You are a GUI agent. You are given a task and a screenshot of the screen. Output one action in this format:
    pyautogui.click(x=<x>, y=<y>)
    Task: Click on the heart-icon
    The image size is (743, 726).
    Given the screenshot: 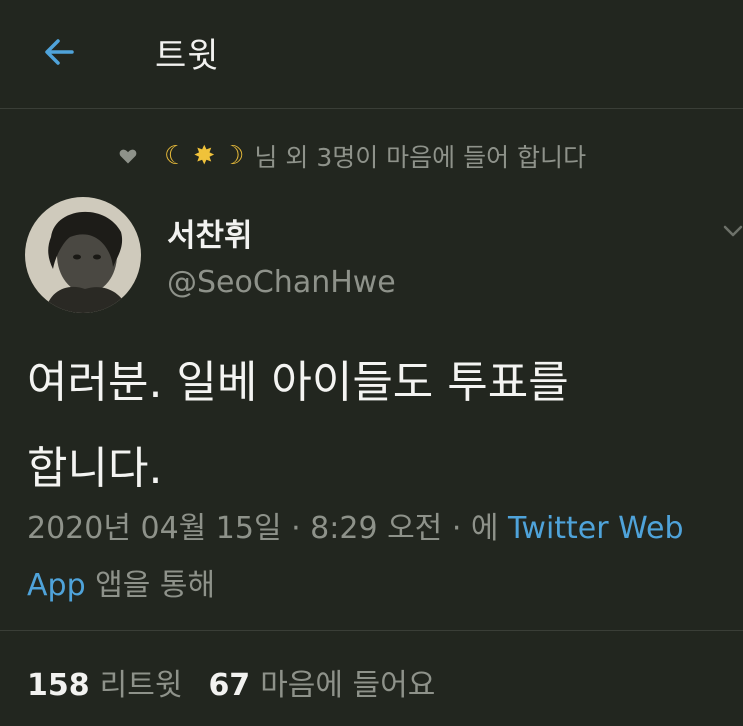 What is the action you would take?
    pyautogui.click(x=128, y=156)
    